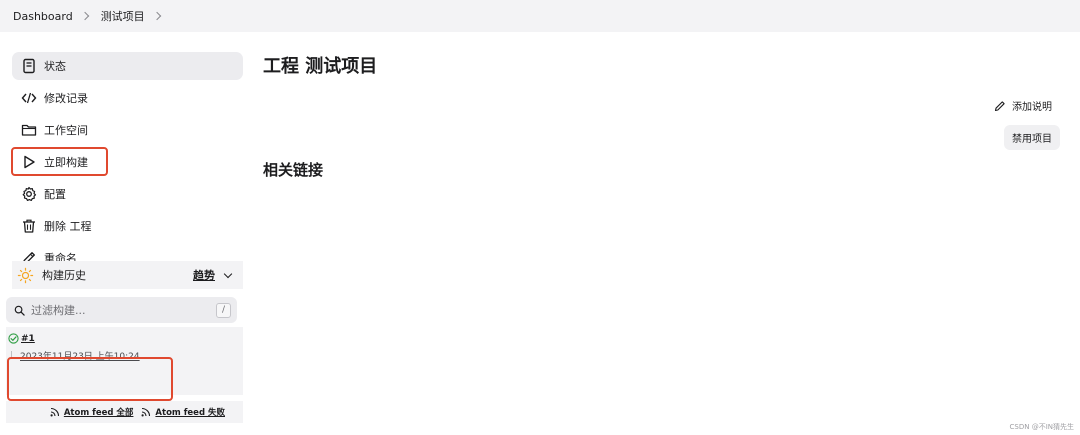 Image resolution: width=1080 pixels, height=435 pixels. I want to click on trend-label: 趋势, so click(204, 275).